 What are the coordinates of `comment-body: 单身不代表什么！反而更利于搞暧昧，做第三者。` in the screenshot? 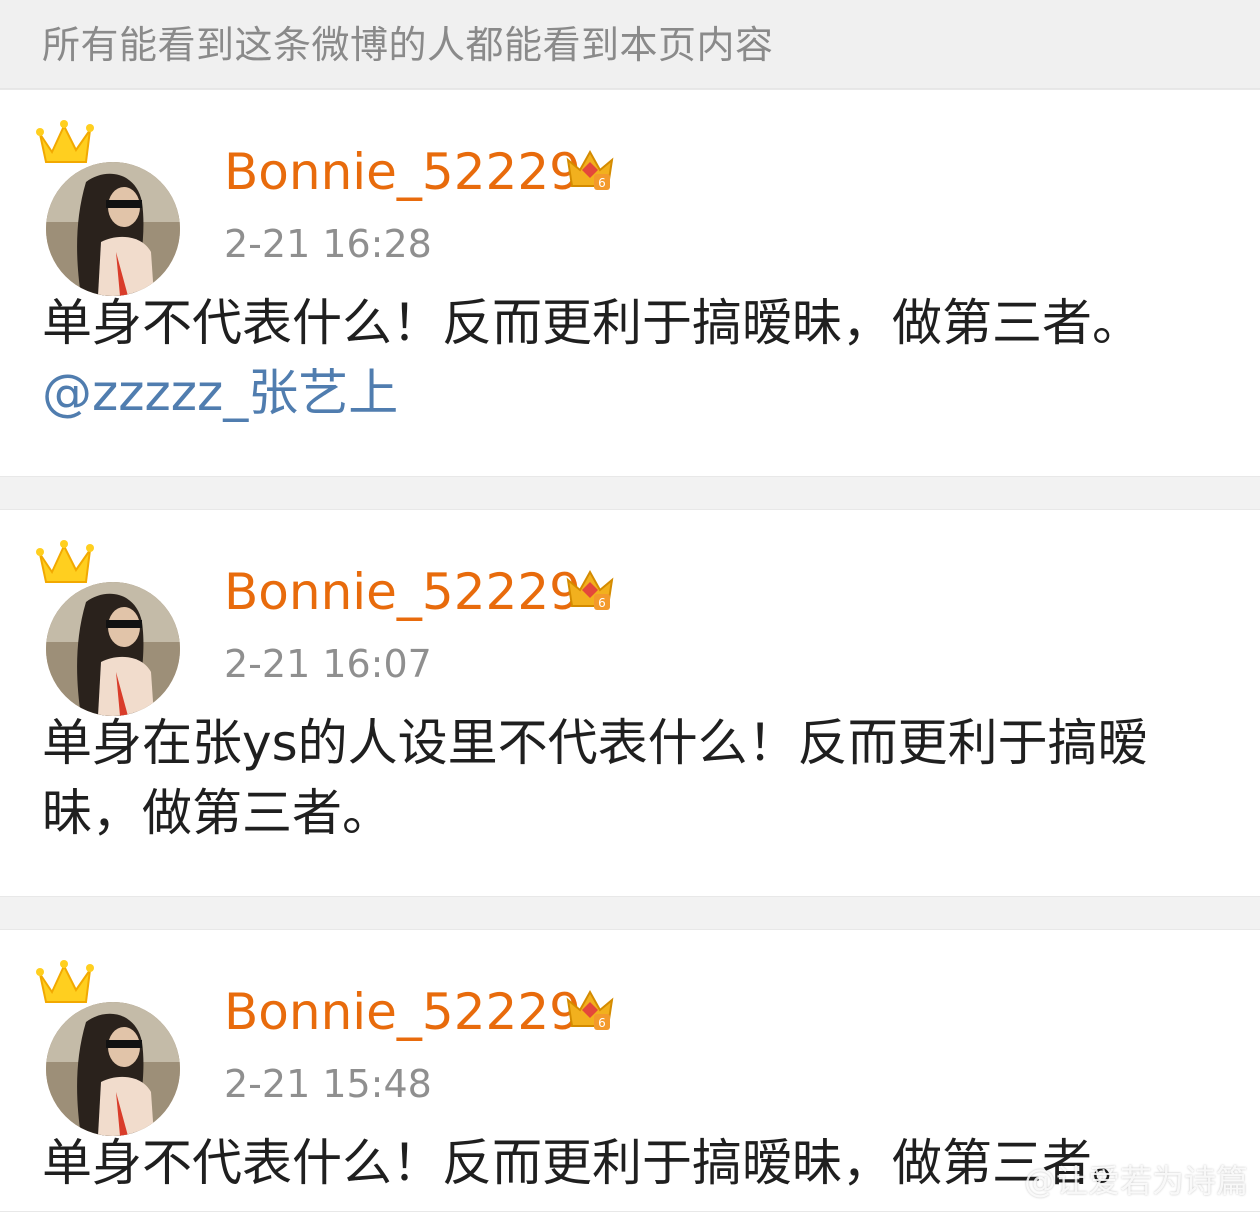 It's located at (592, 323).